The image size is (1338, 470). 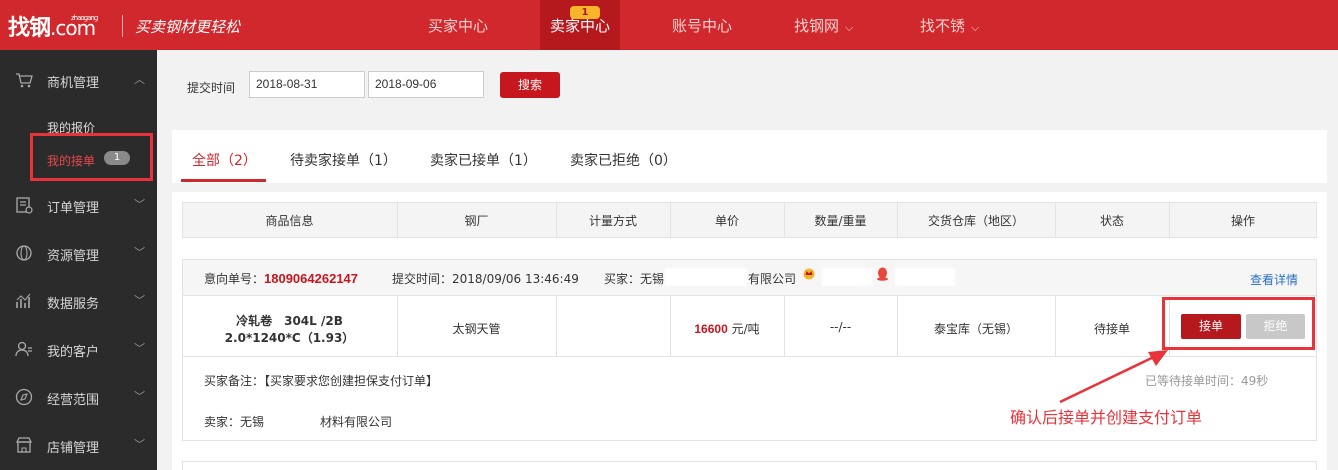 I want to click on start-date-input: 2018-08-31, so click(x=307, y=84).